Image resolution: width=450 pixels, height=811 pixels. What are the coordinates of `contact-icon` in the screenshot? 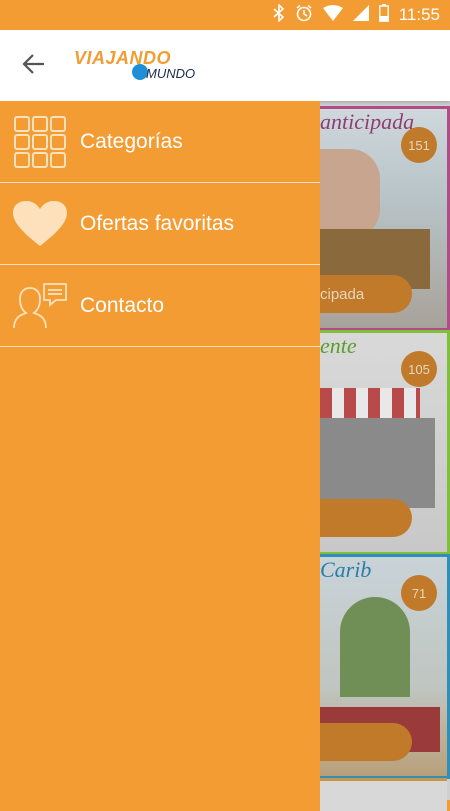 It's located at (40, 305).